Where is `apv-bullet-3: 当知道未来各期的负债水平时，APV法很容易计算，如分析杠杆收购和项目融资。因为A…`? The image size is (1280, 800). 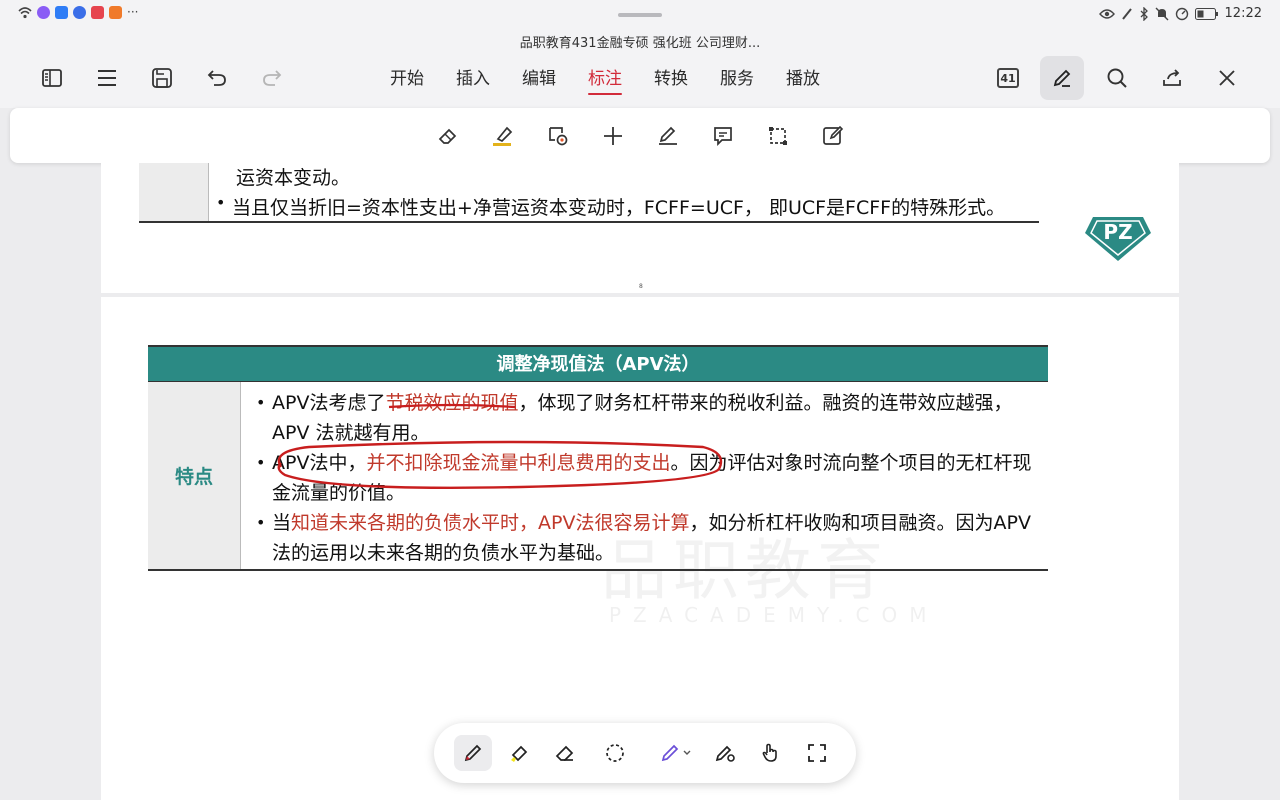 apv-bullet-3: 当知道未来各期的负债水平时，APV法很容易计算，如分析杠杆收购和项目融资。因为A… is located at coordinates (646, 538).